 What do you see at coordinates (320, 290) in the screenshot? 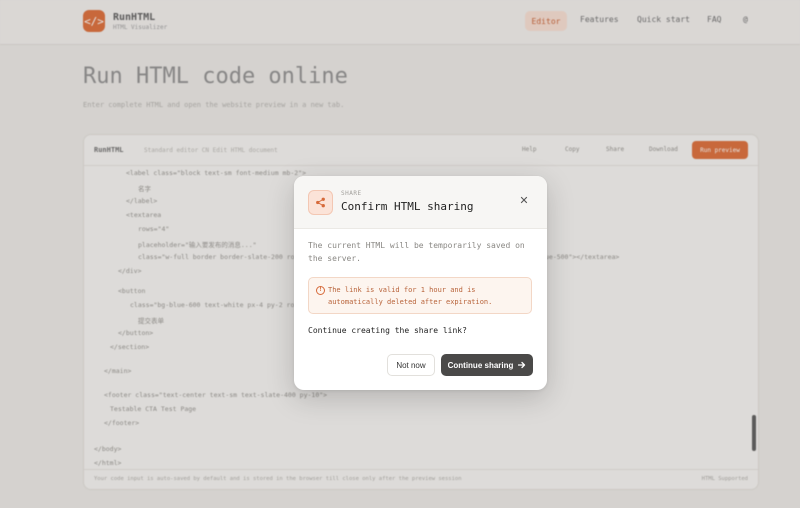
I see `info-icon: !` at bounding box center [320, 290].